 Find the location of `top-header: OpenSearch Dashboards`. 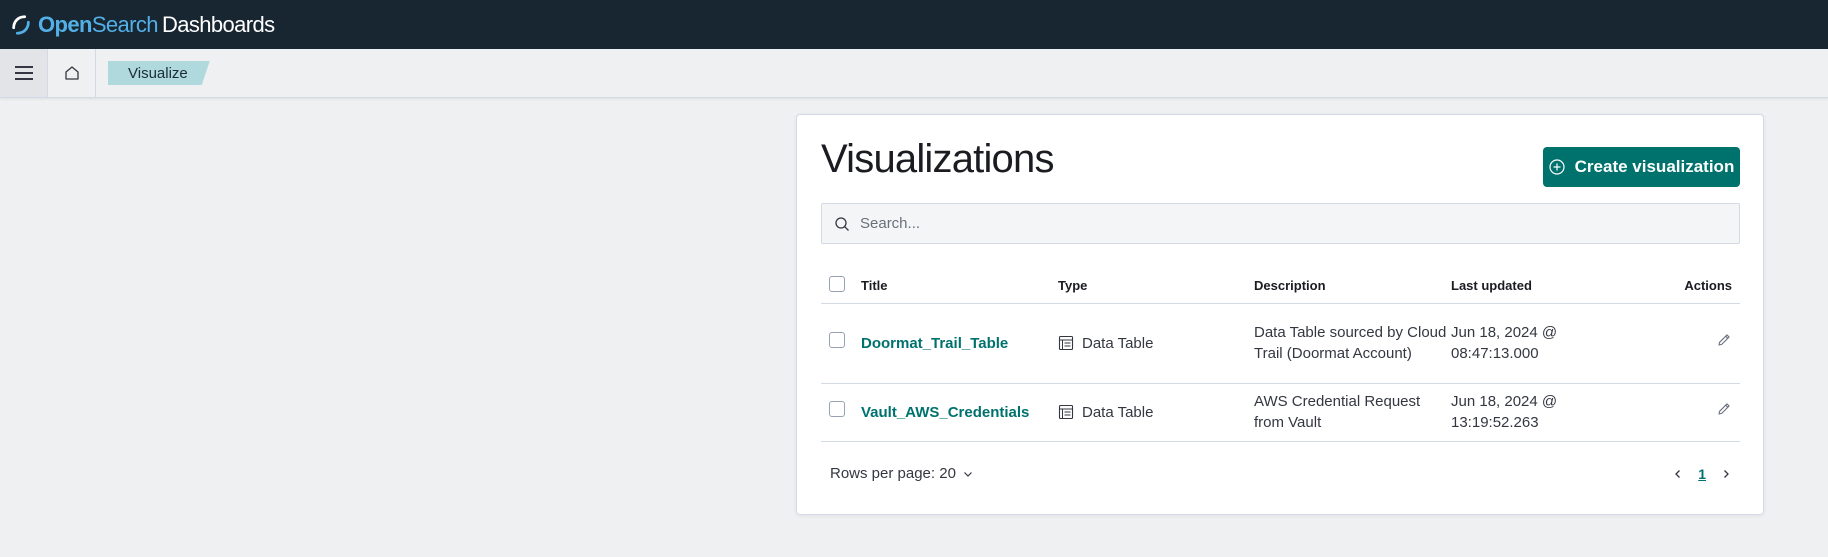

top-header: OpenSearch Dashboards is located at coordinates (914, 24).